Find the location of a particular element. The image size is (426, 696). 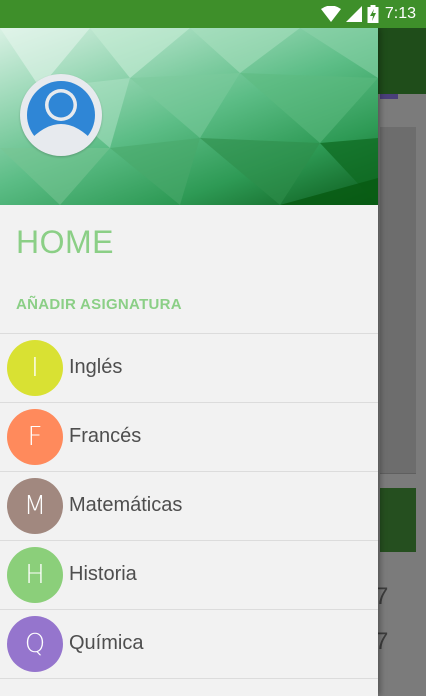

battery-charging-icon is located at coordinates (373, 14).